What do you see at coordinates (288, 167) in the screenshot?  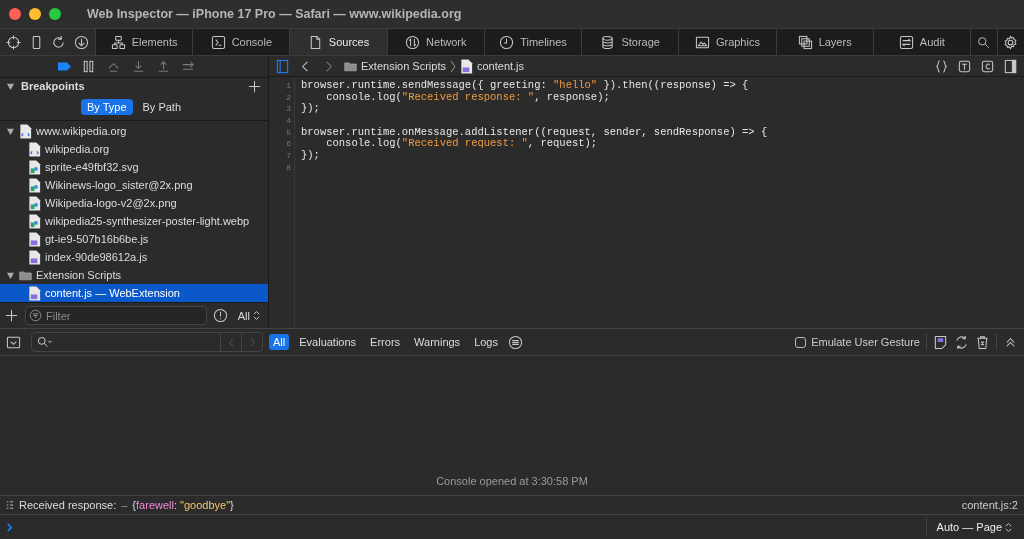 I see `line-number: 8` at bounding box center [288, 167].